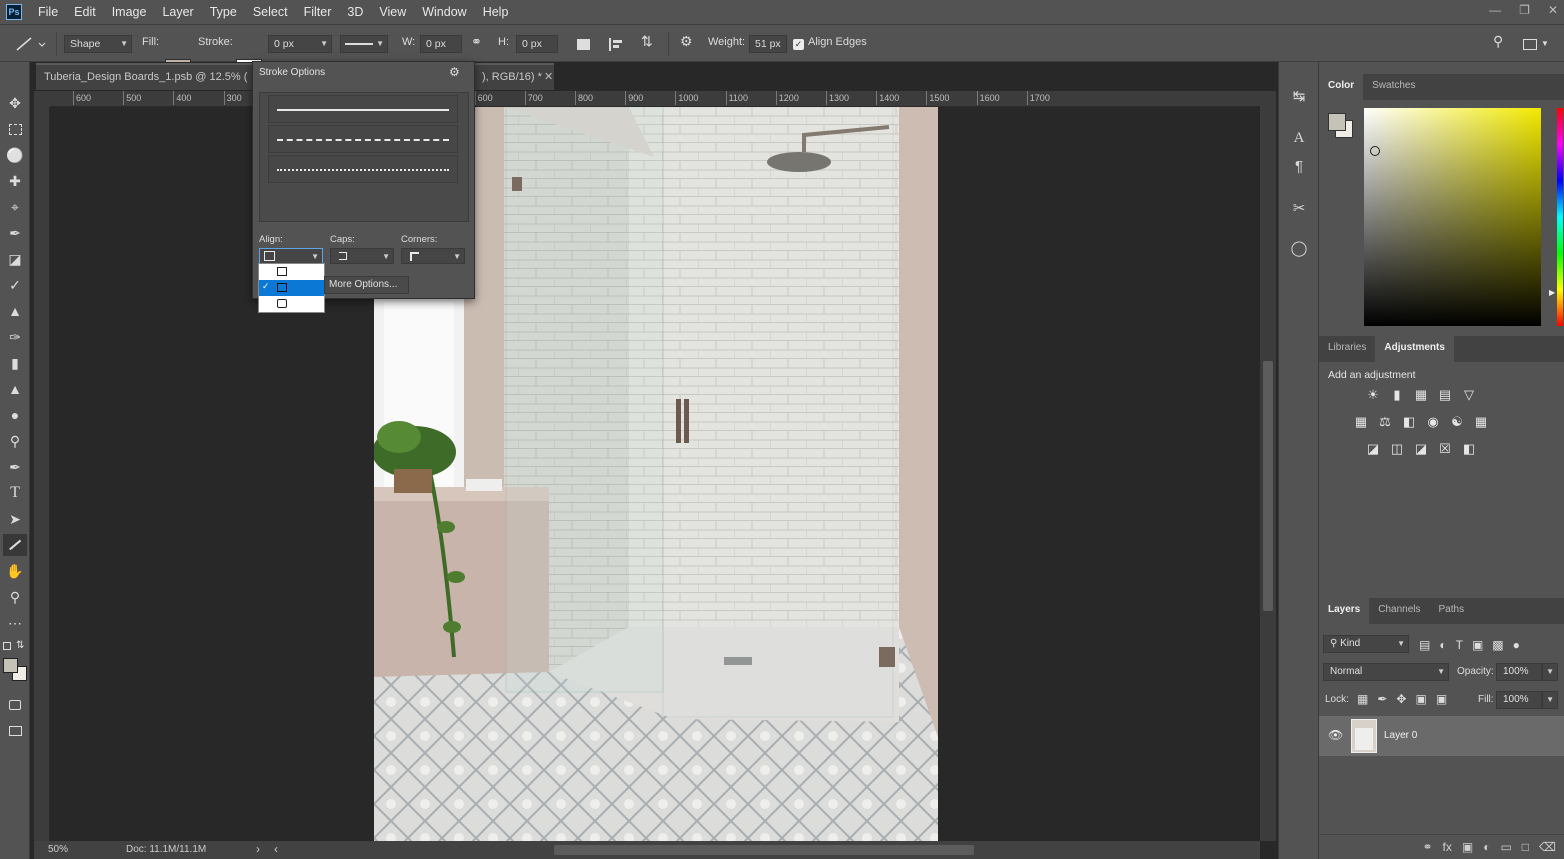 Image resolution: width=1564 pixels, height=859 pixels. I want to click on height-input: 0 px, so click(537, 44).